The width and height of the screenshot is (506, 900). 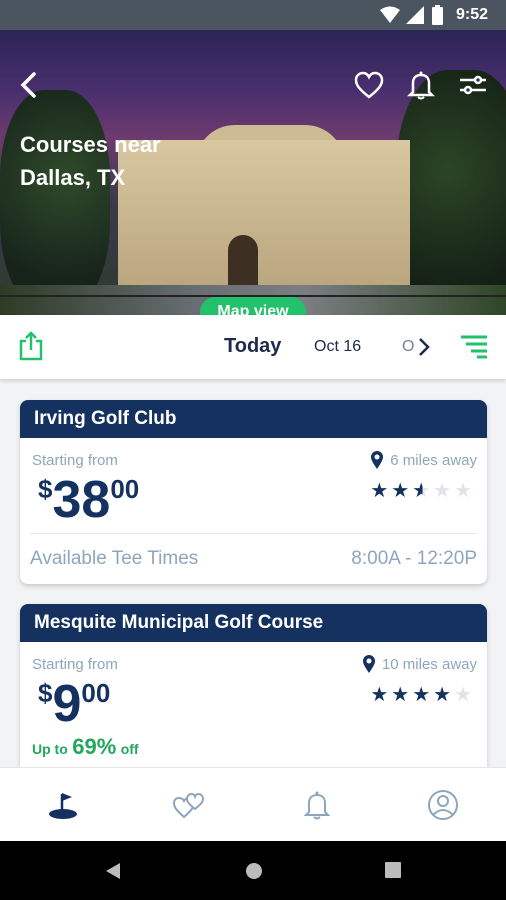 I want to click on price: $3800, so click(x=88, y=500).